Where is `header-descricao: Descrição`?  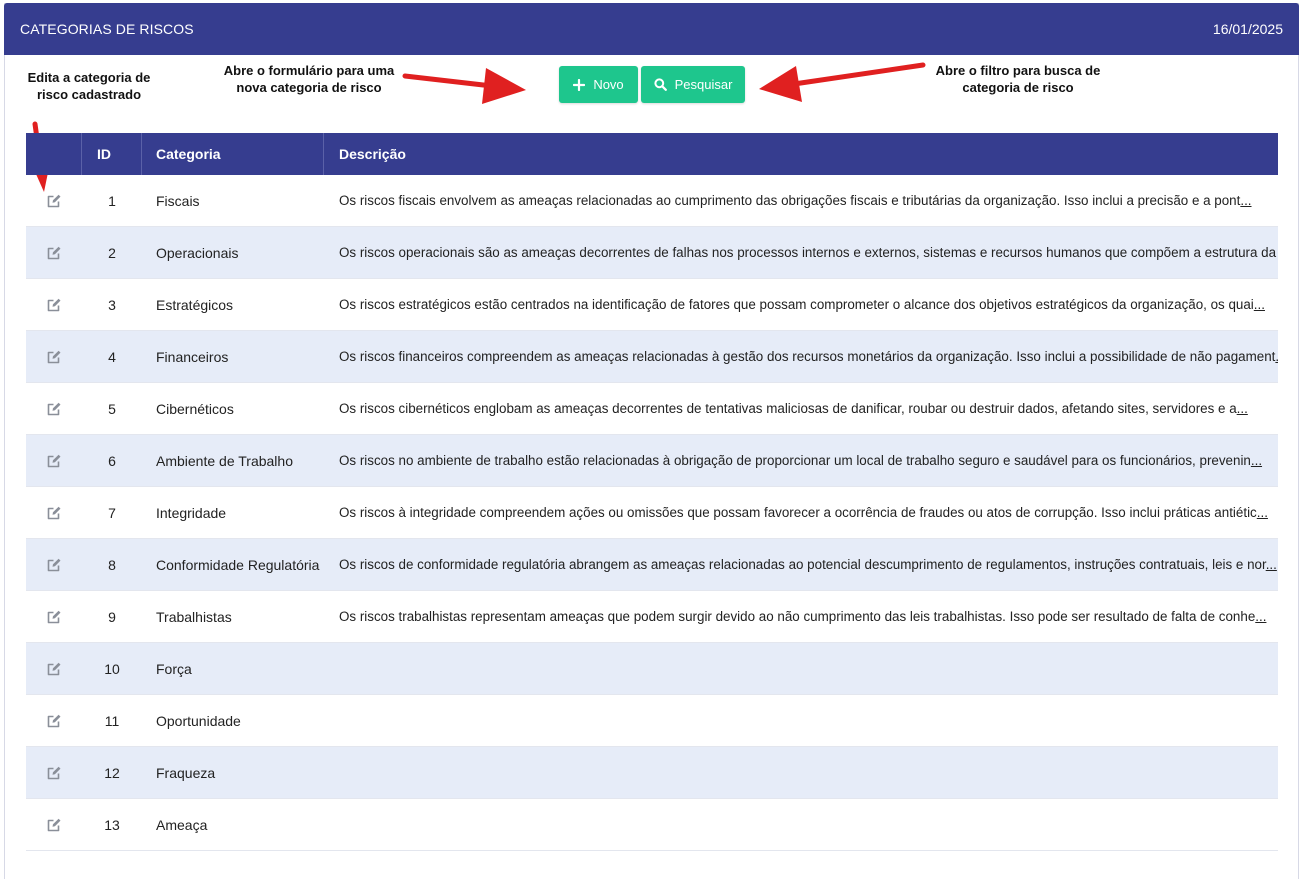
header-descricao: Descrição is located at coordinates (372, 154).